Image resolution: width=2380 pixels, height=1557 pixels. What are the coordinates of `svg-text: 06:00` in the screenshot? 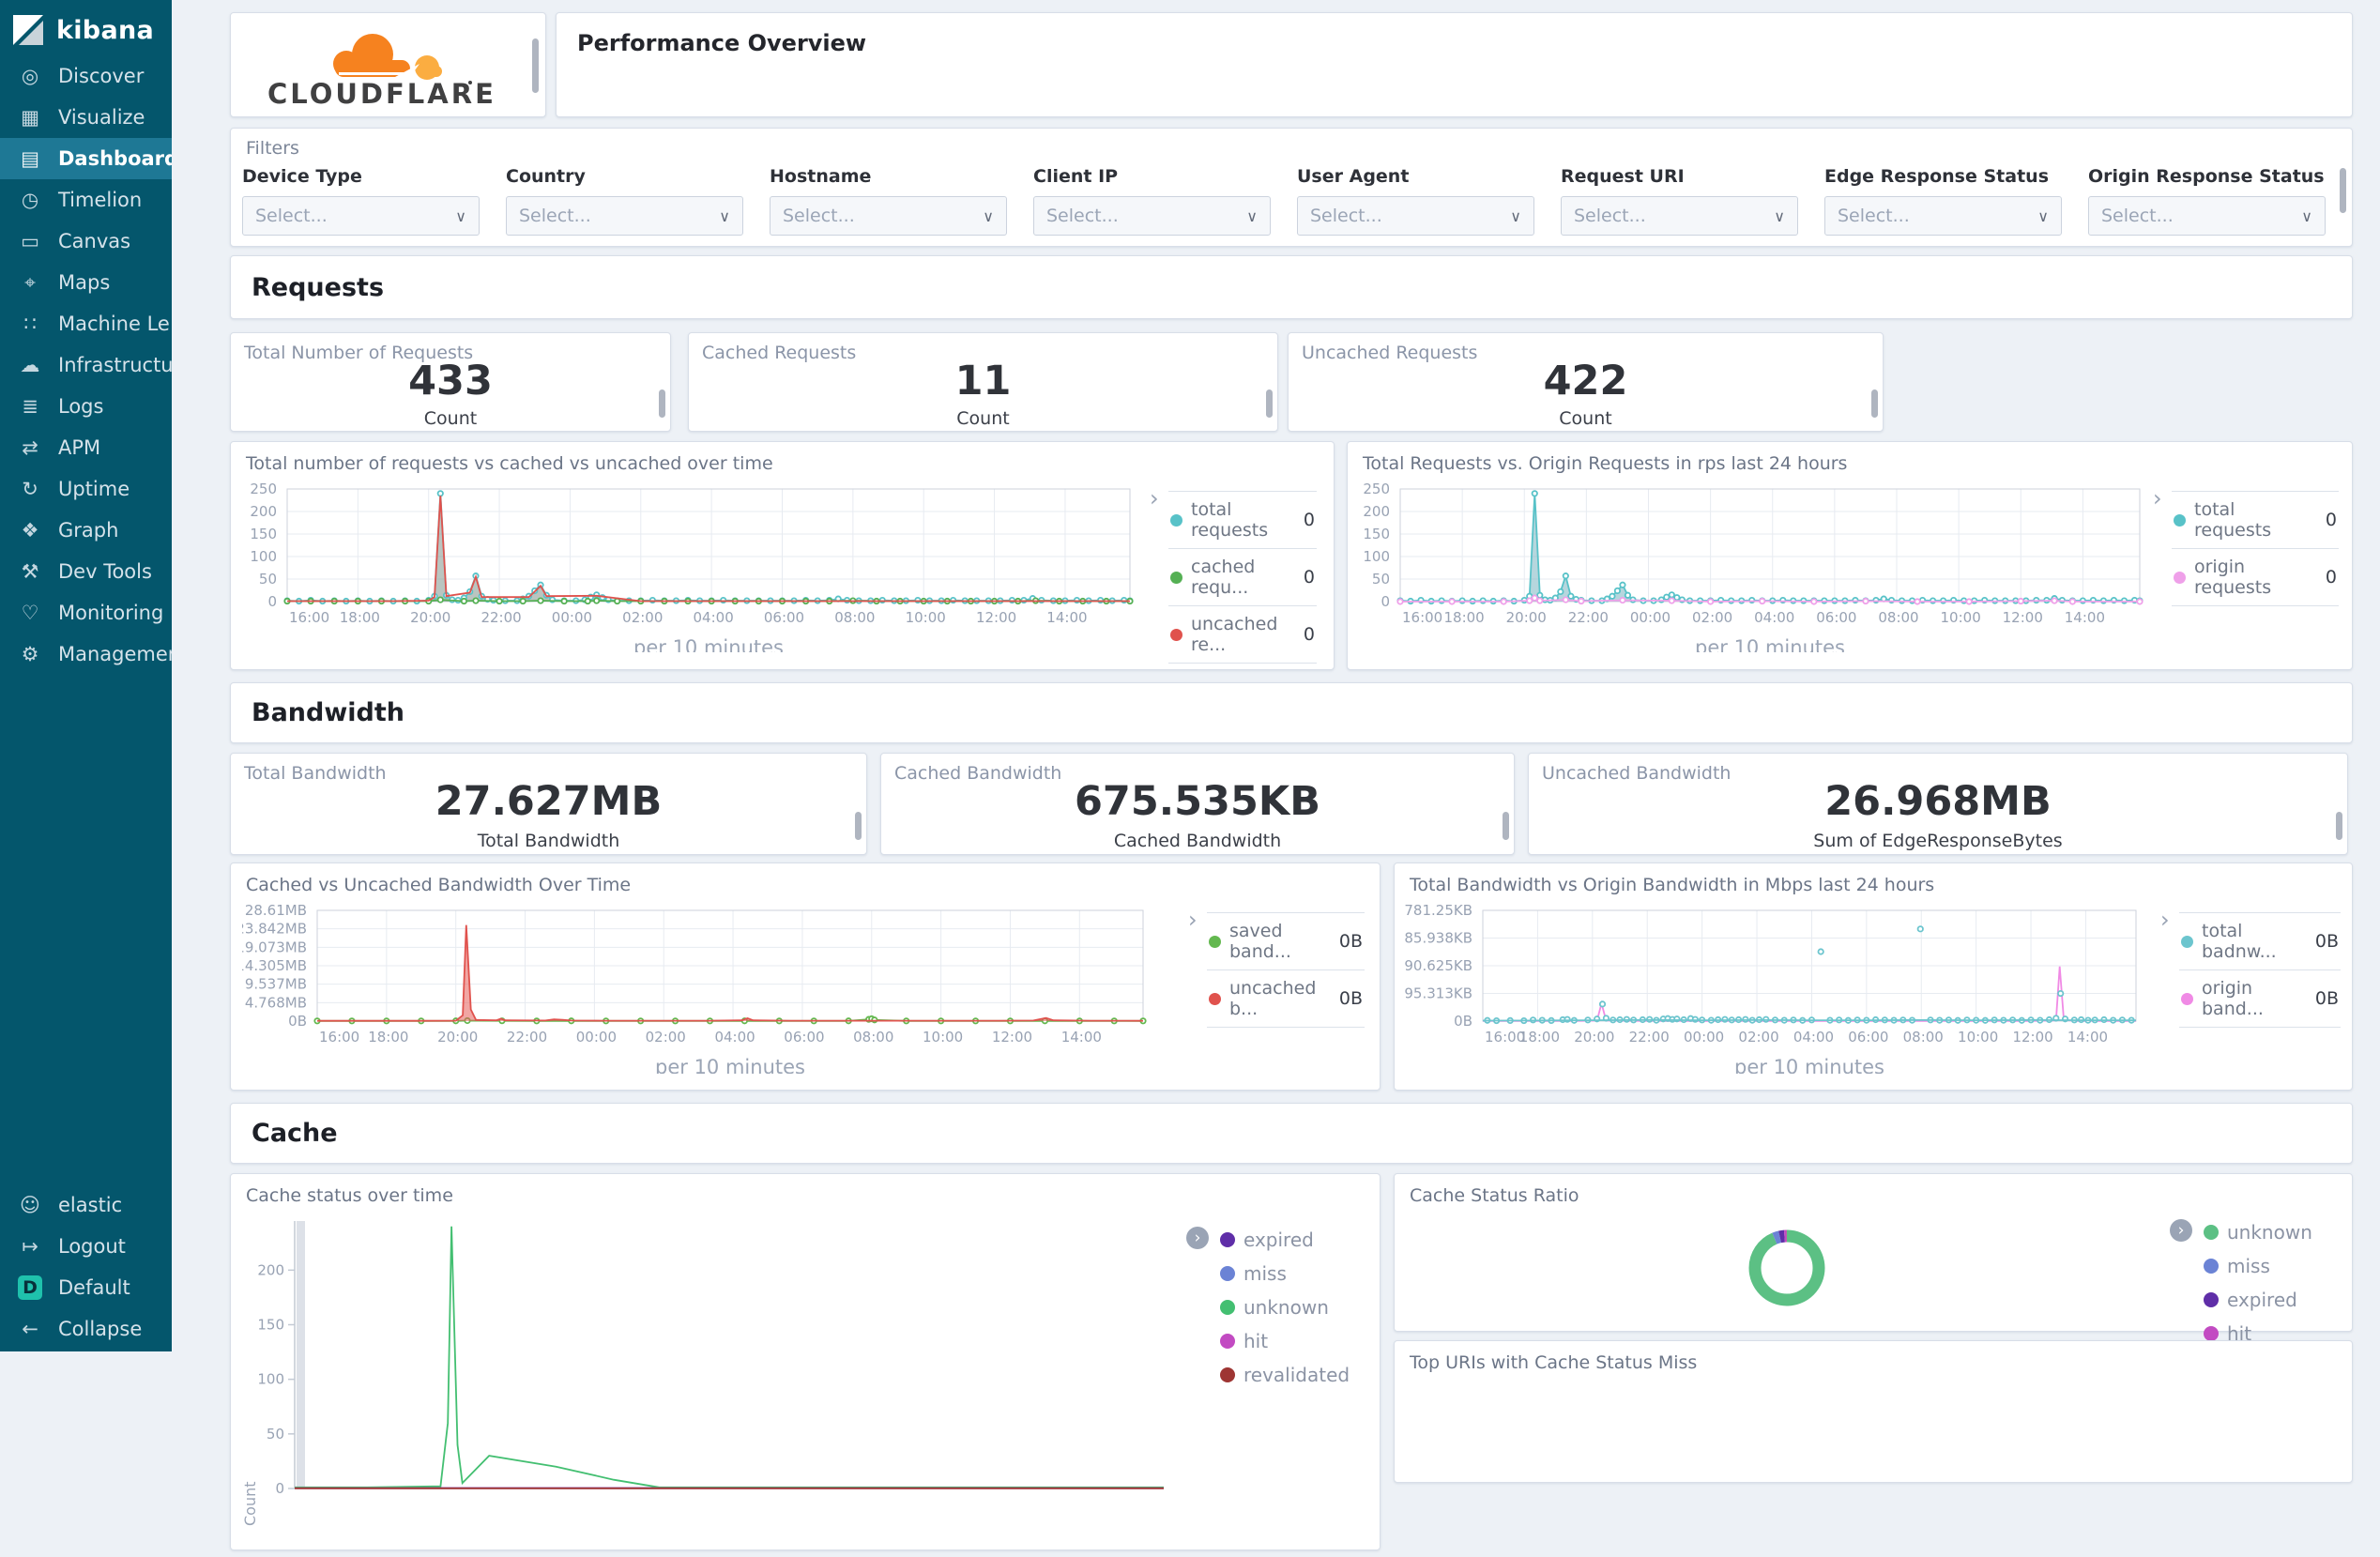 It's located at (1836, 617).